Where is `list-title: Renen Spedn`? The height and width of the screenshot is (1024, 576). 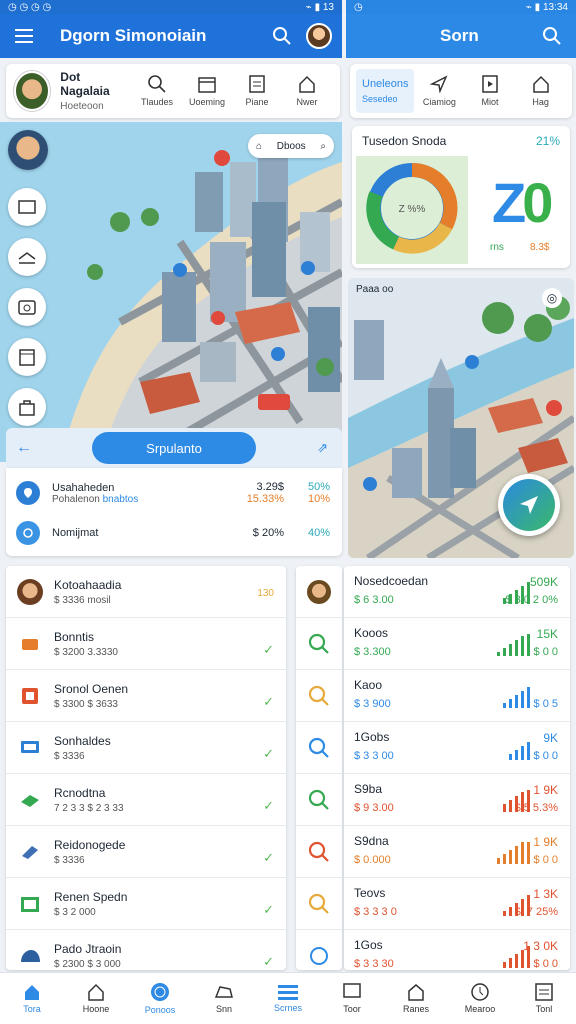 list-title: Renen Spedn is located at coordinates (91, 896).